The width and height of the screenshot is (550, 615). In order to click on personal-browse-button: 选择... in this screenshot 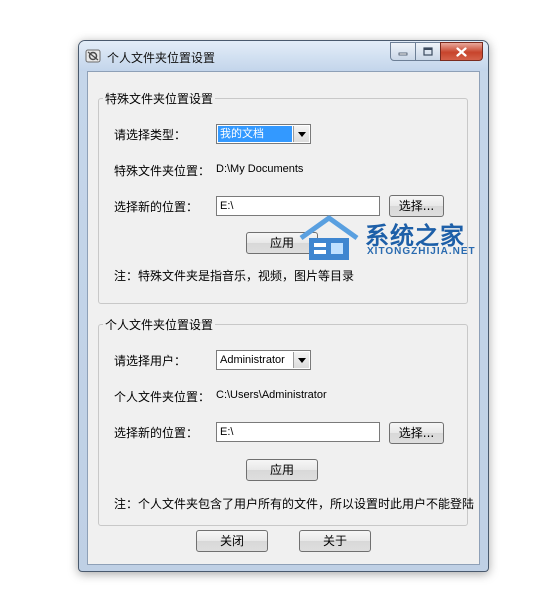, I will do `click(416, 433)`.